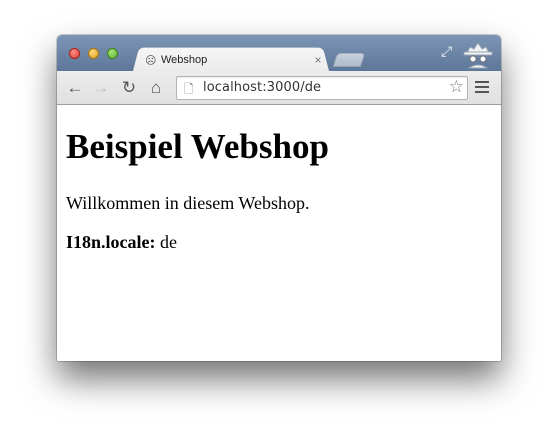 The height and width of the screenshot is (441, 558). What do you see at coordinates (478, 55) in the screenshot?
I see `incognito-icon` at bounding box center [478, 55].